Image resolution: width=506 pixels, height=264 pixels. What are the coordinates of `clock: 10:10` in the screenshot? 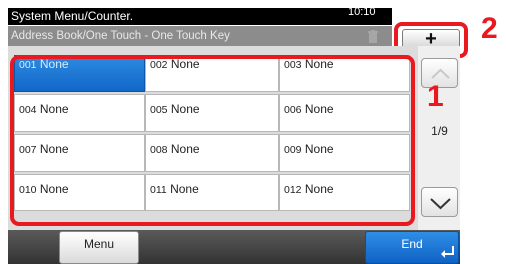 It's located at (362, 12).